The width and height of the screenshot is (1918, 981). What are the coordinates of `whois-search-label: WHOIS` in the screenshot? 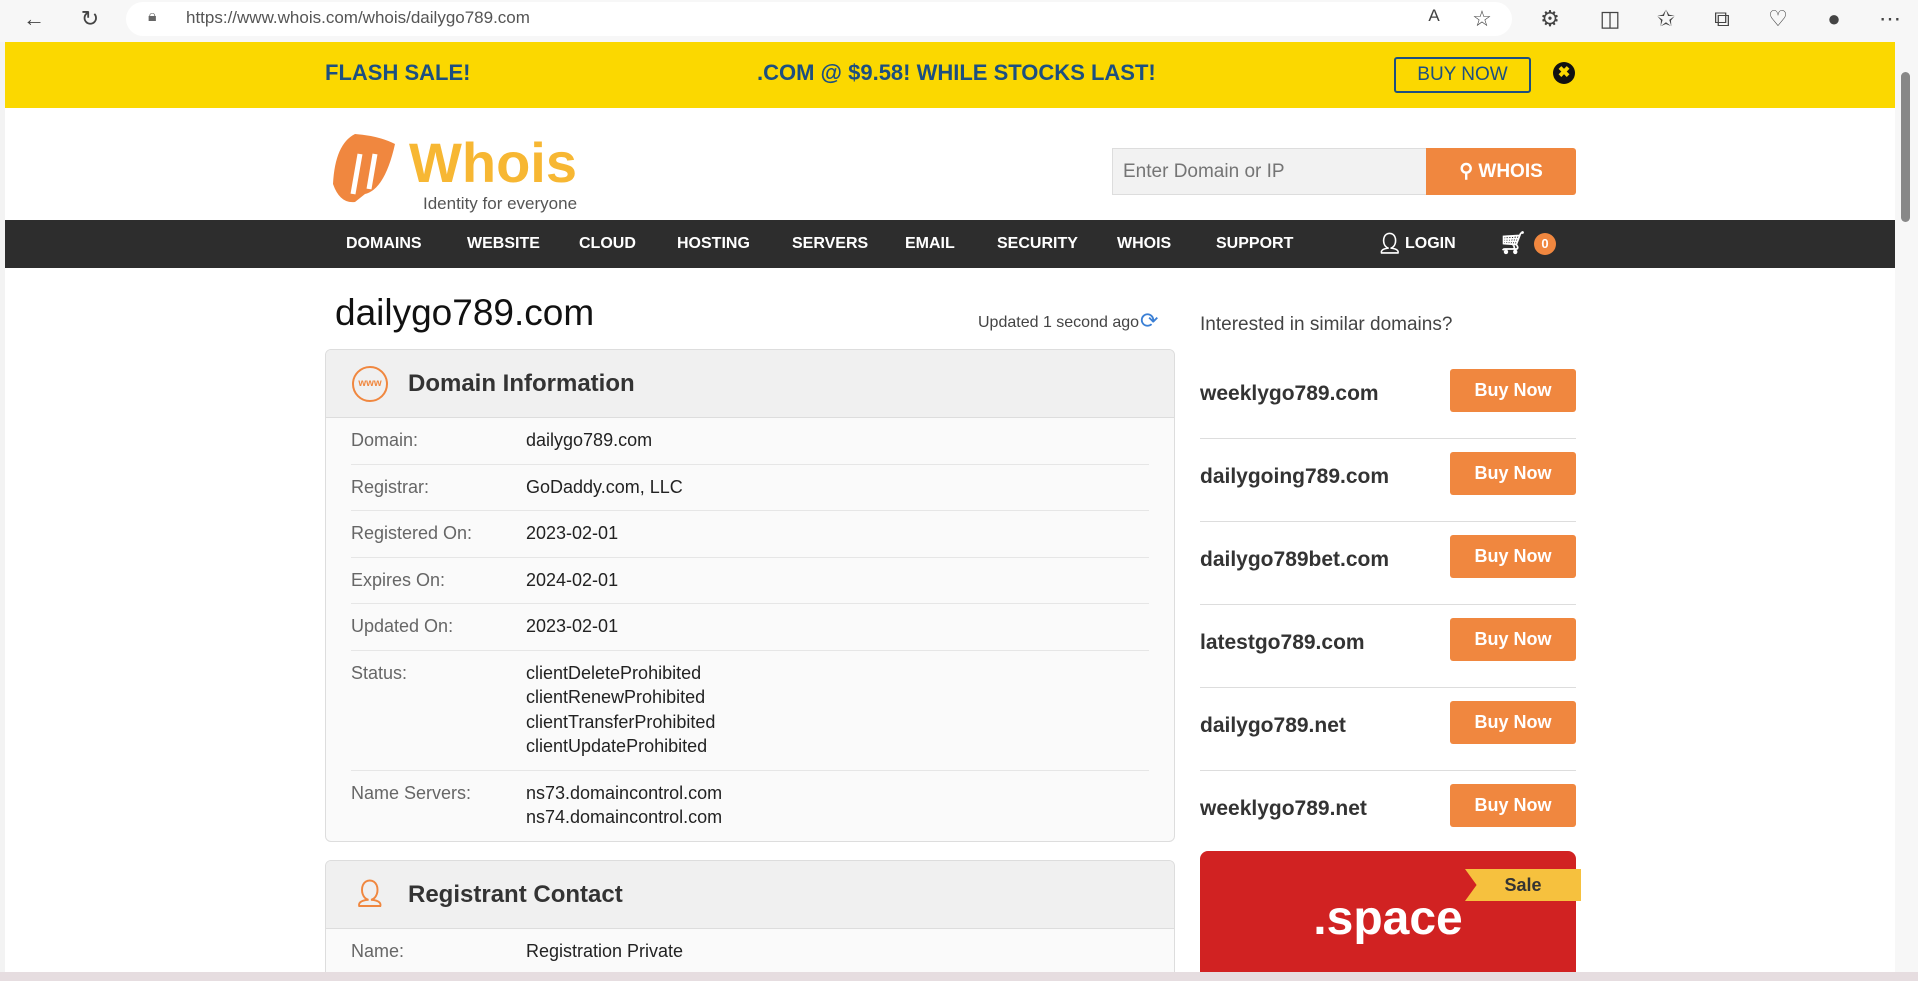 It's located at (1510, 171).